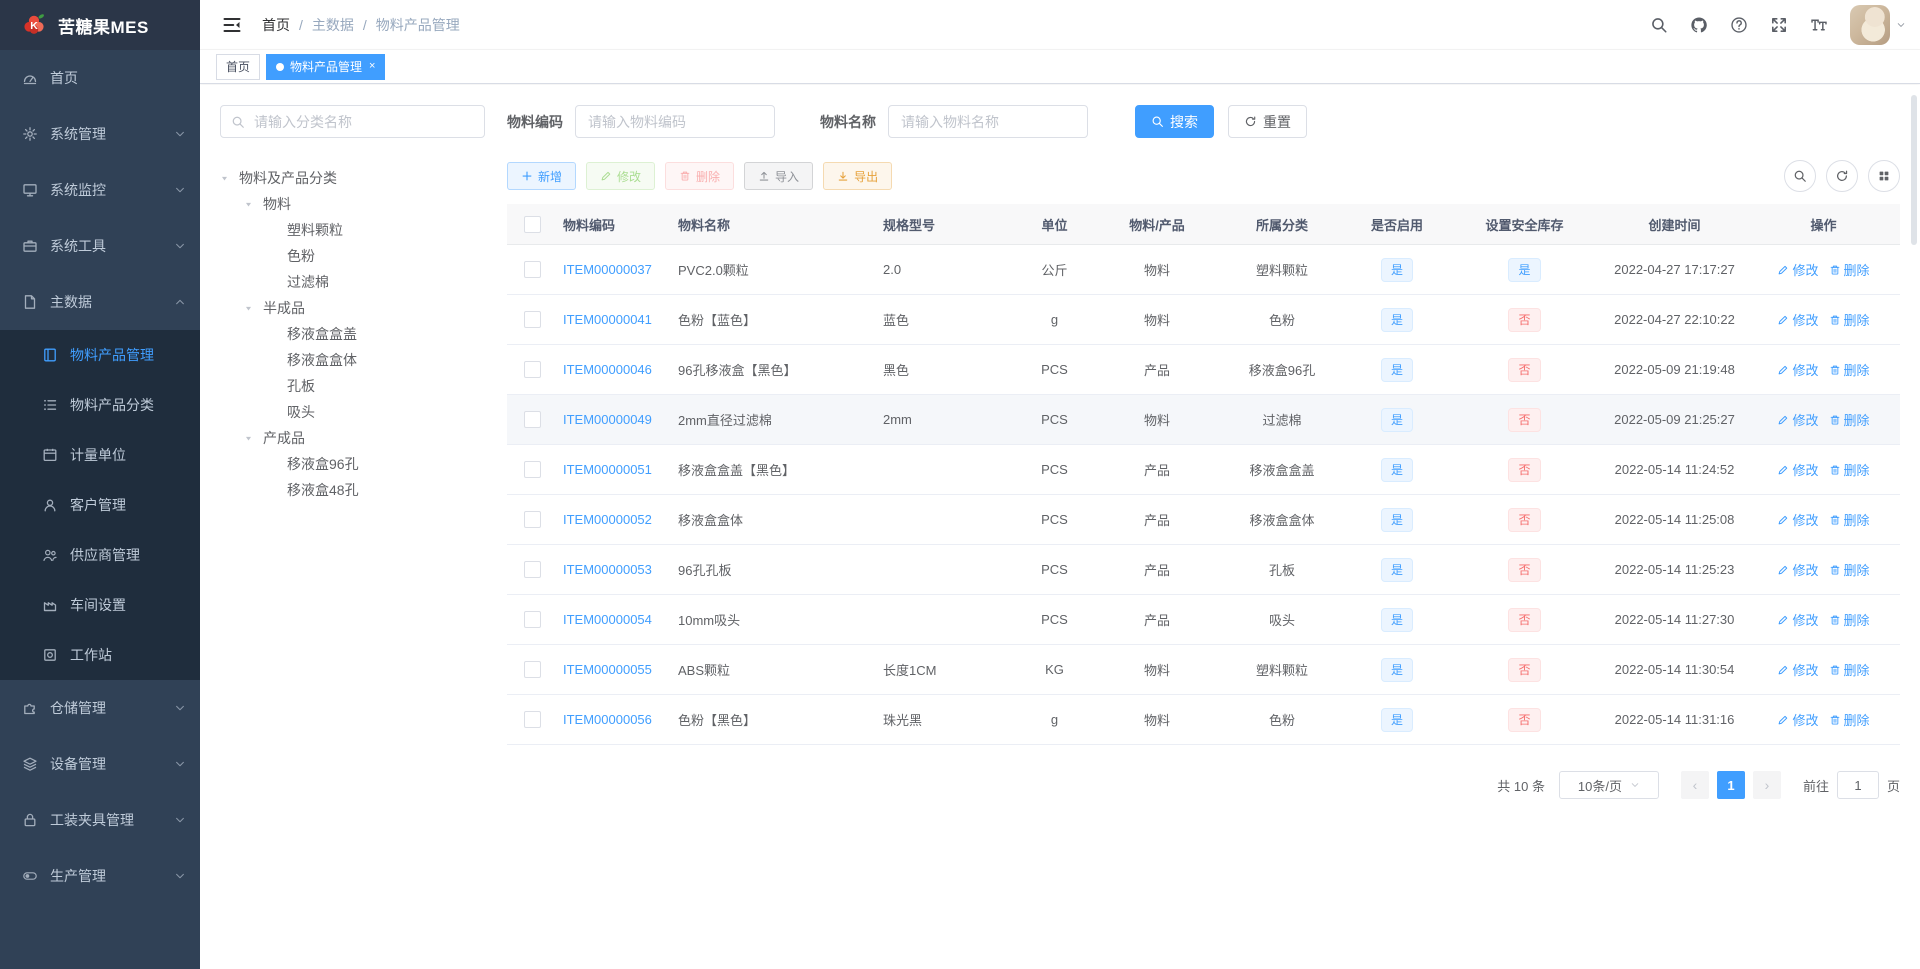  Describe the element at coordinates (352, 412) in the screenshot. I see `tree-node: 吸头` at that location.